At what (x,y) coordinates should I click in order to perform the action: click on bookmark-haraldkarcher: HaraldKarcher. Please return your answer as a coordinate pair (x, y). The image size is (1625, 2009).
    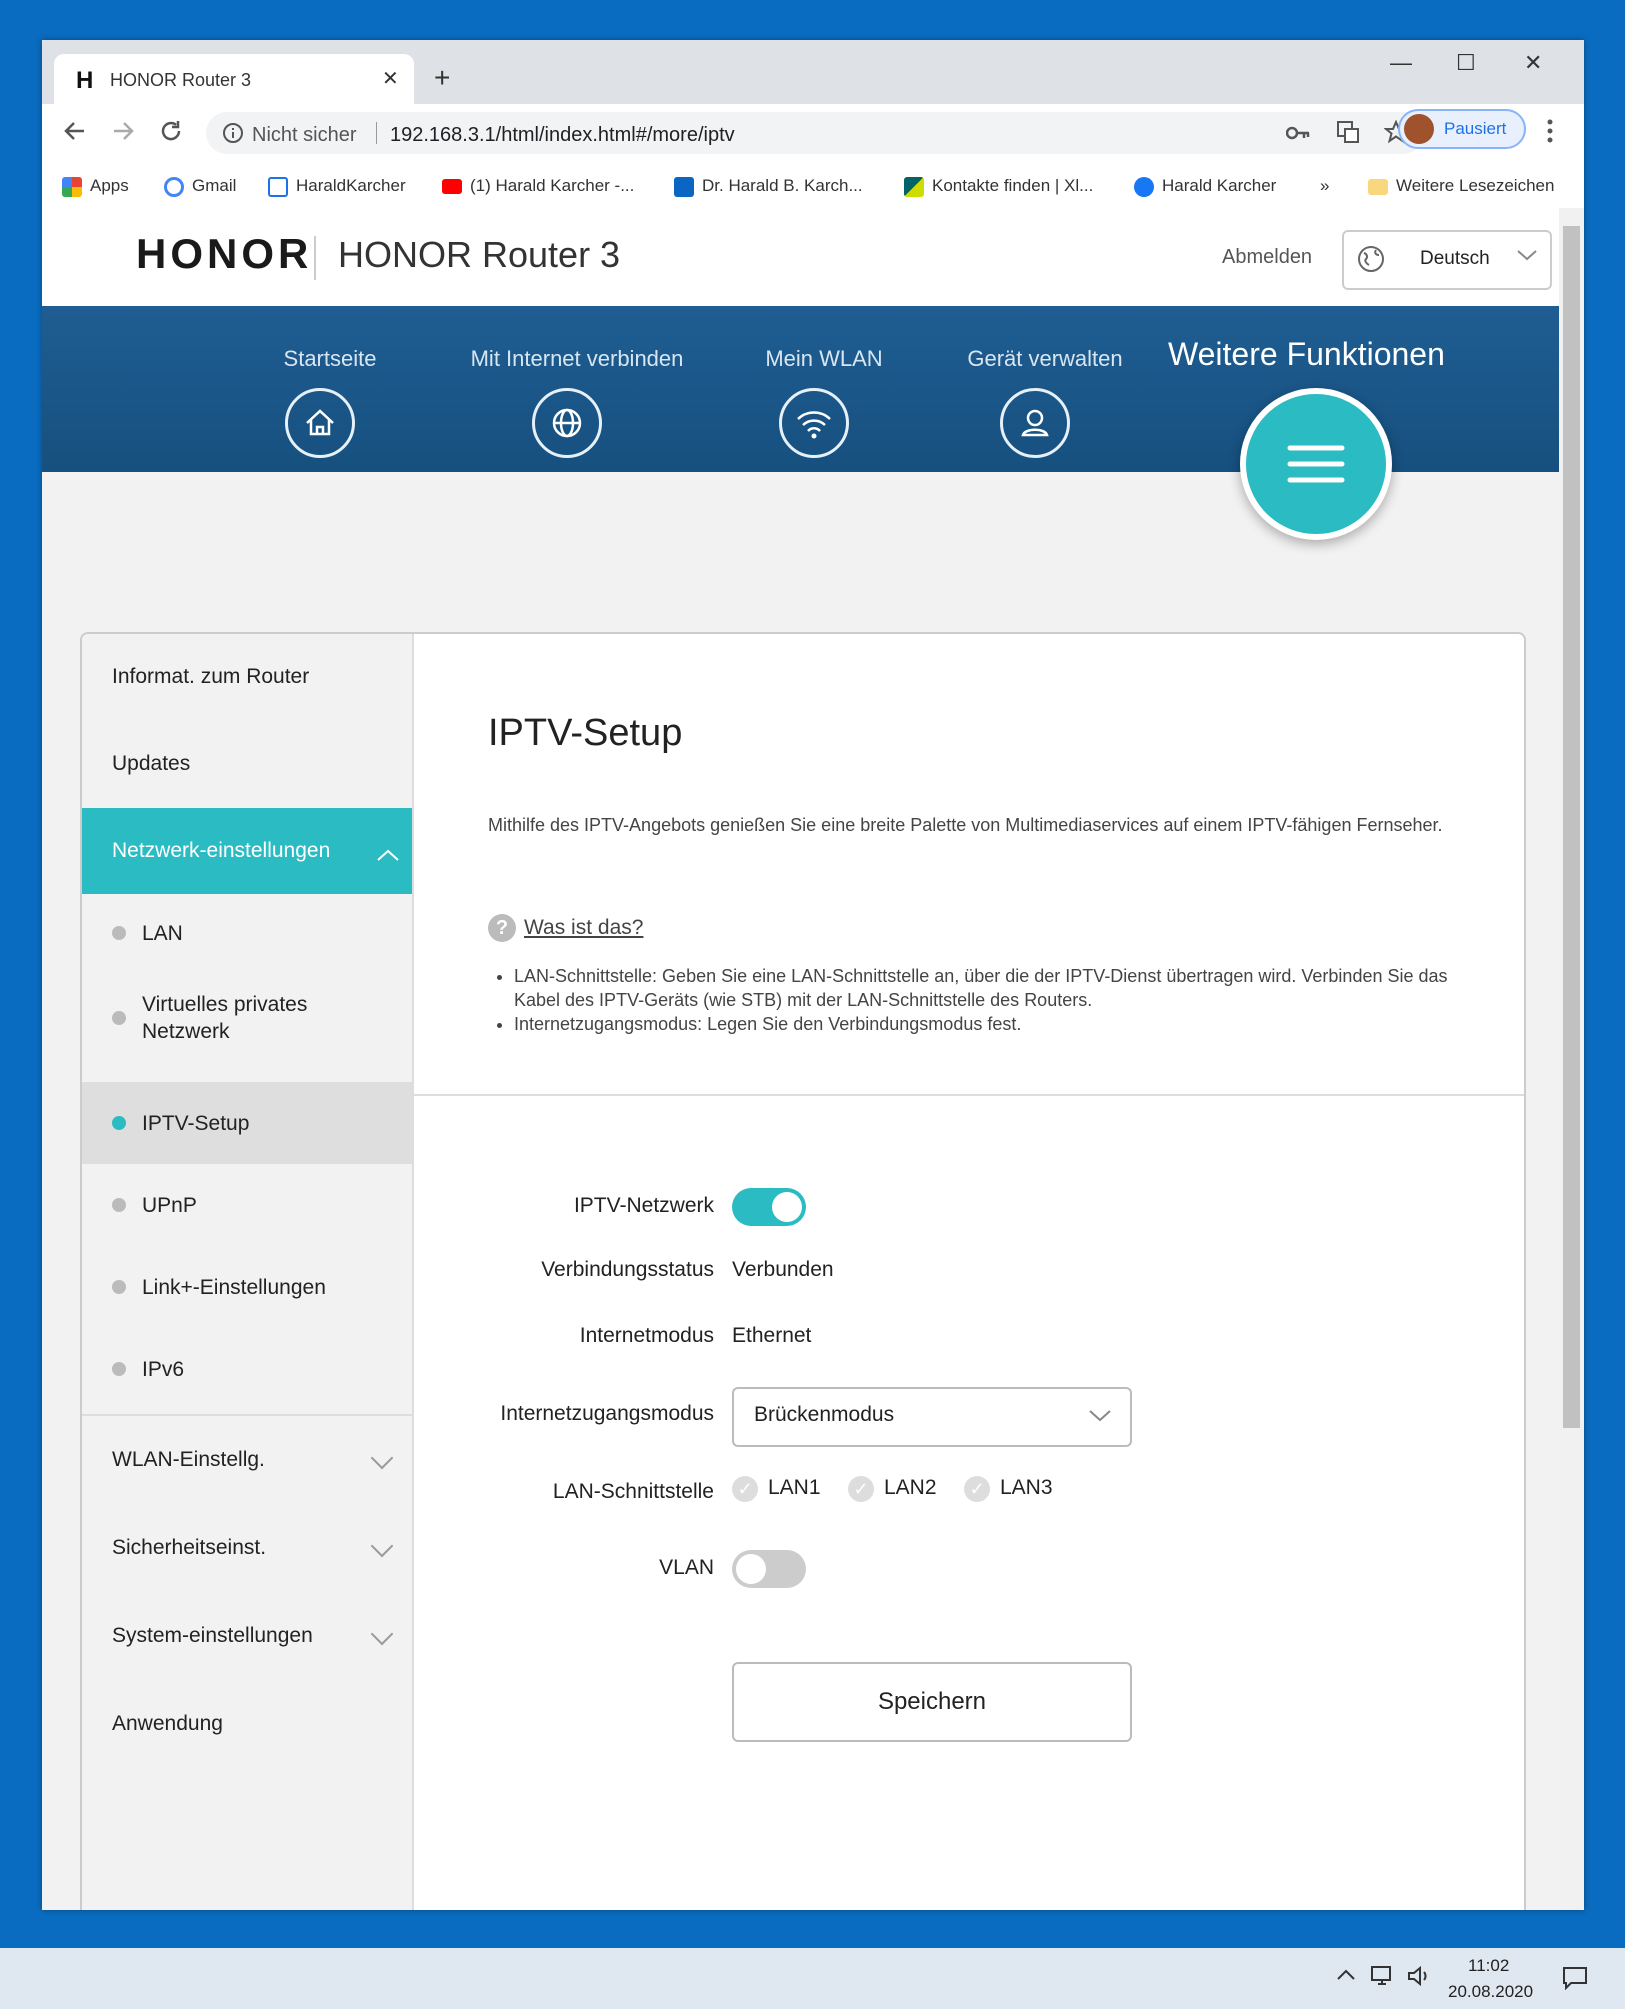
    Looking at the image, I should click on (337, 186).